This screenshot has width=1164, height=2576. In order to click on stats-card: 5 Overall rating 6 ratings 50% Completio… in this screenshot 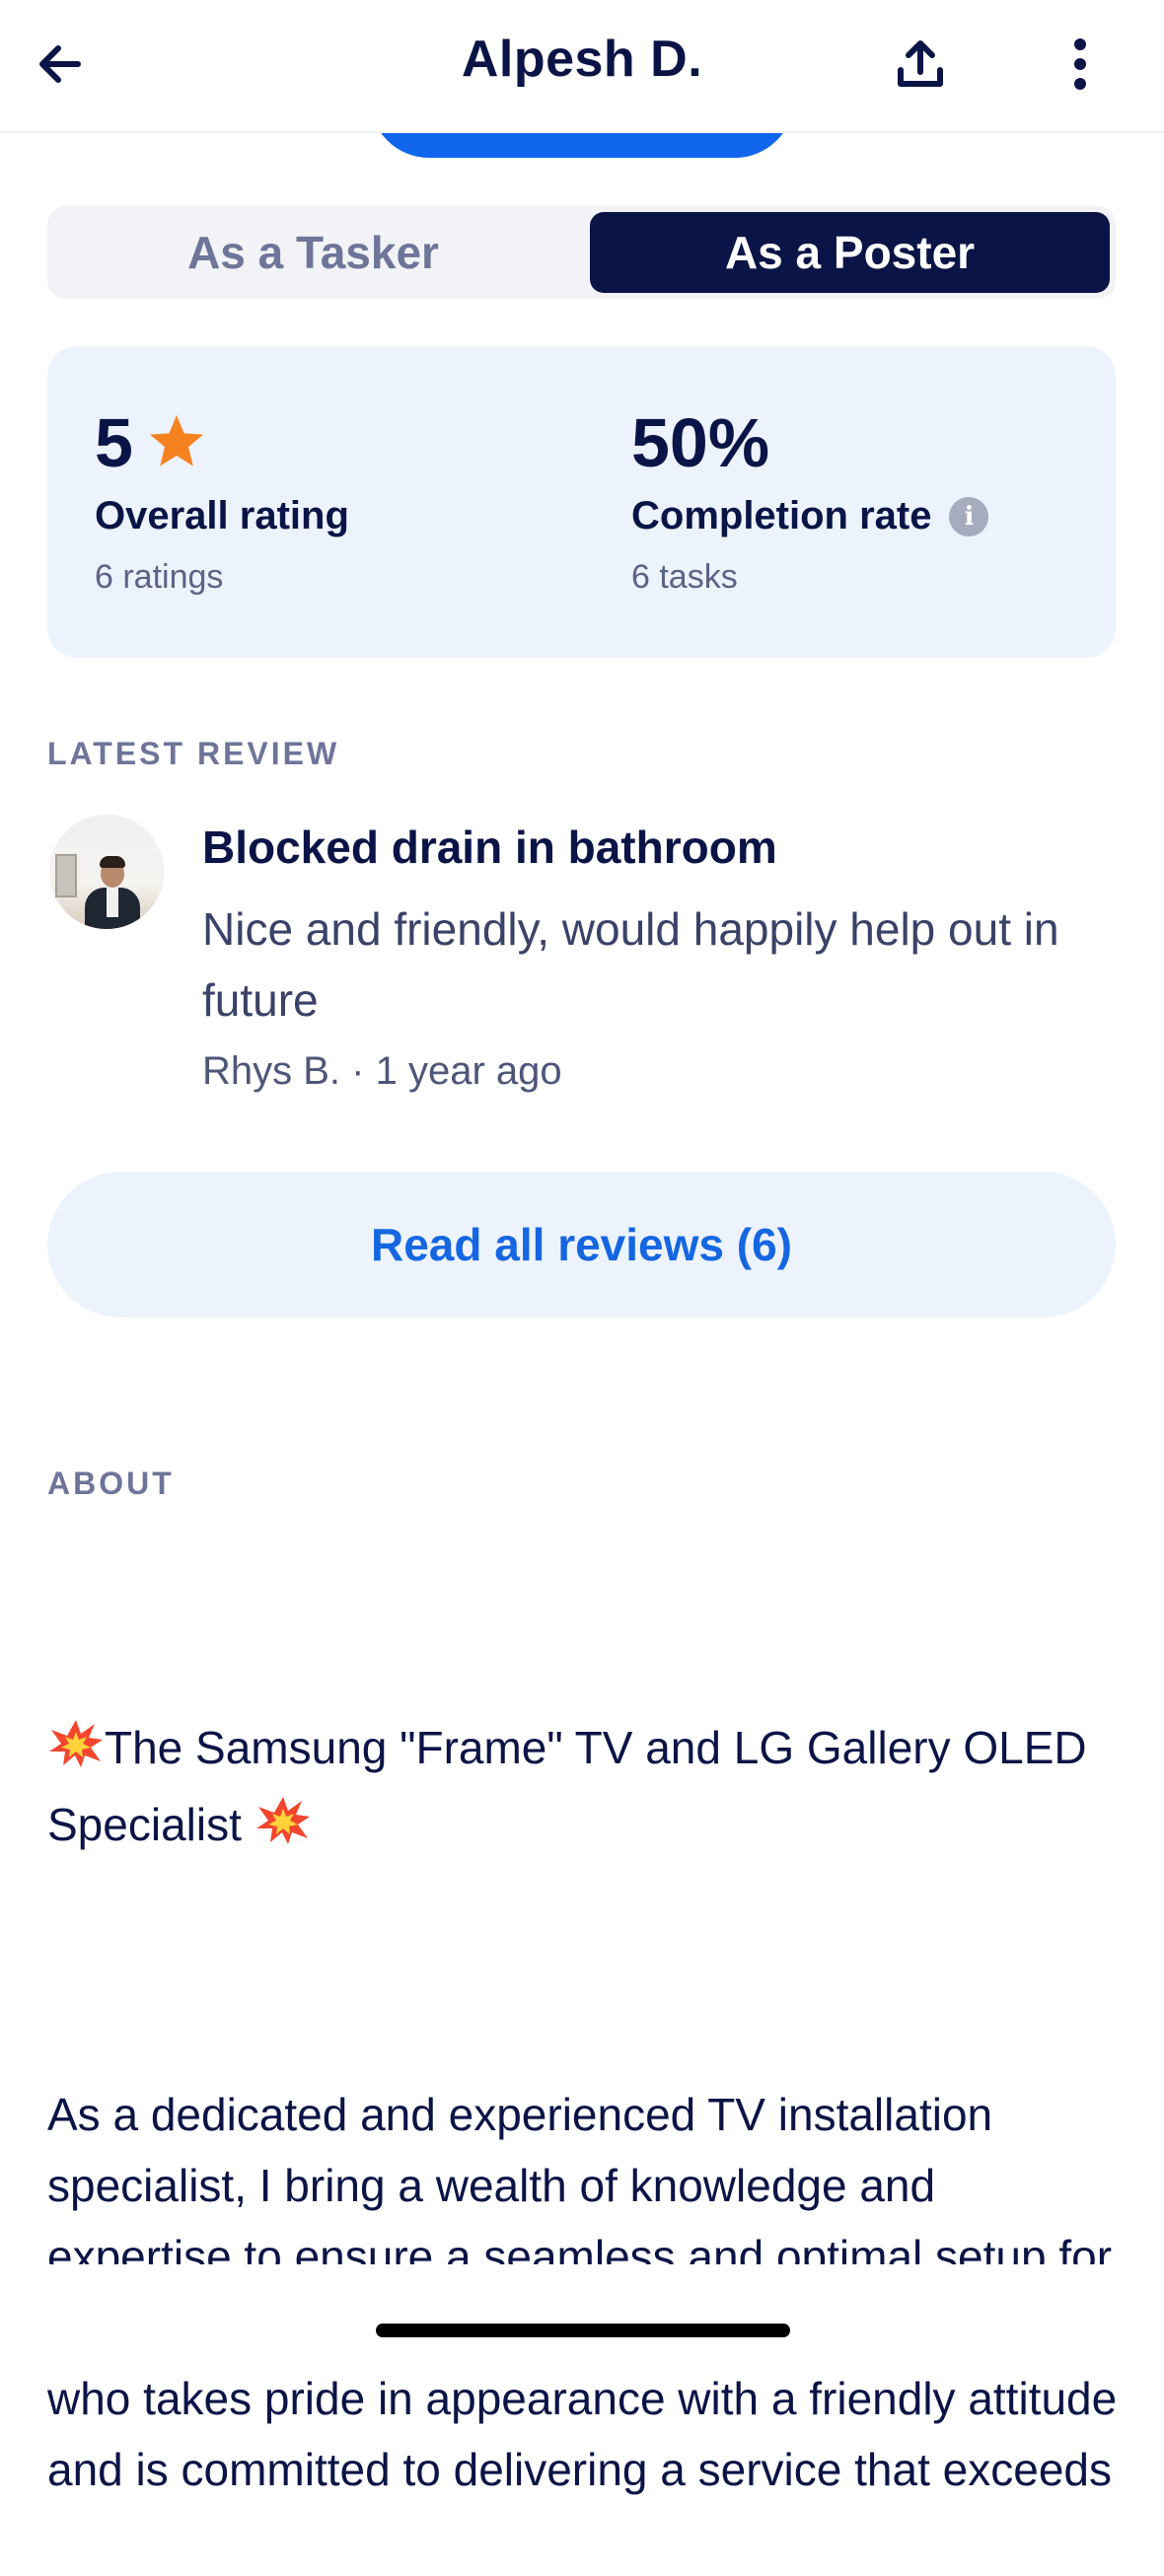, I will do `click(581, 502)`.